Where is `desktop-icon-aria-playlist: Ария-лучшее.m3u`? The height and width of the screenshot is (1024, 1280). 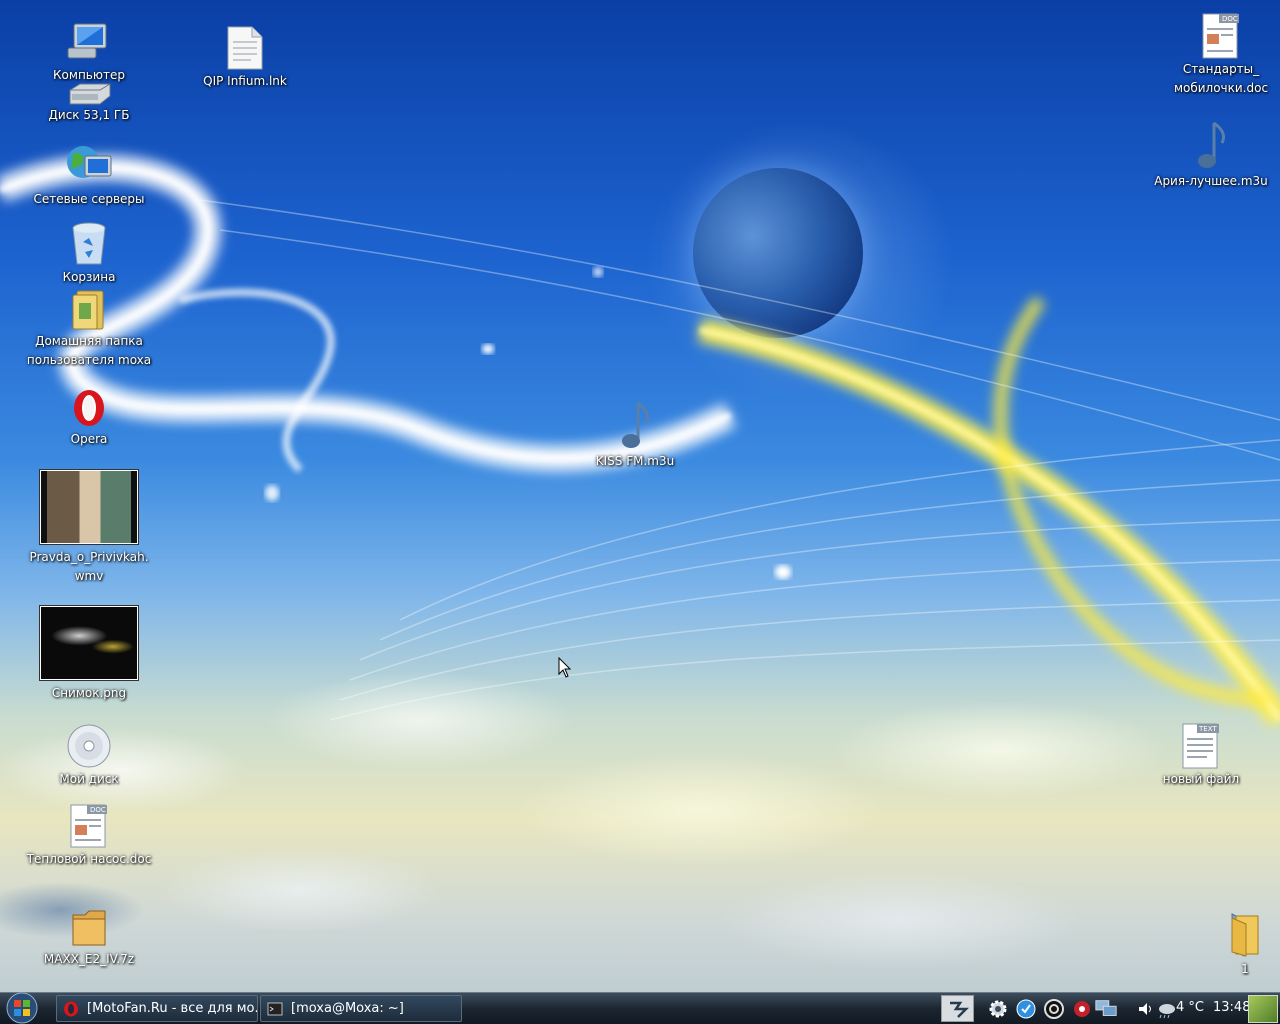
desktop-icon-aria-playlist: Ария-лучшее.m3u is located at coordinates (1208, 155).